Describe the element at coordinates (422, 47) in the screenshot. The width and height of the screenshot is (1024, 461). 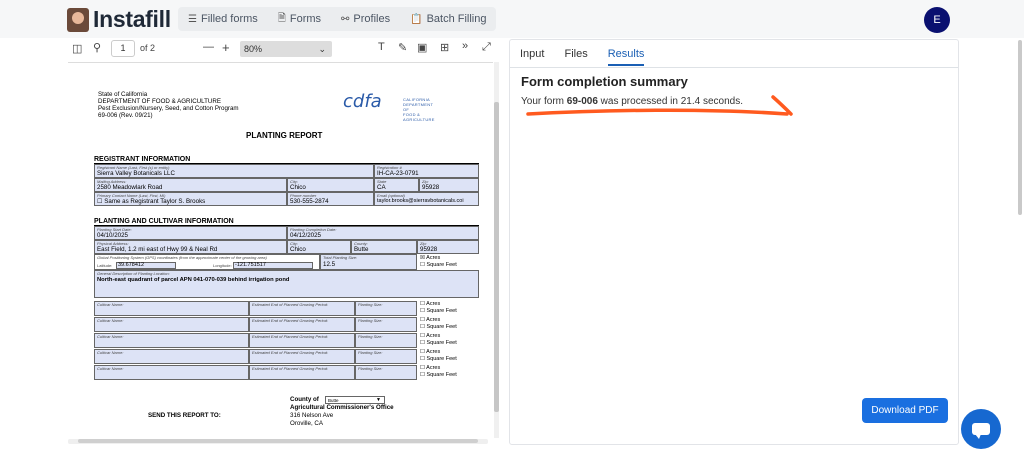
I see `image-tool-icon: ▣` at that location.